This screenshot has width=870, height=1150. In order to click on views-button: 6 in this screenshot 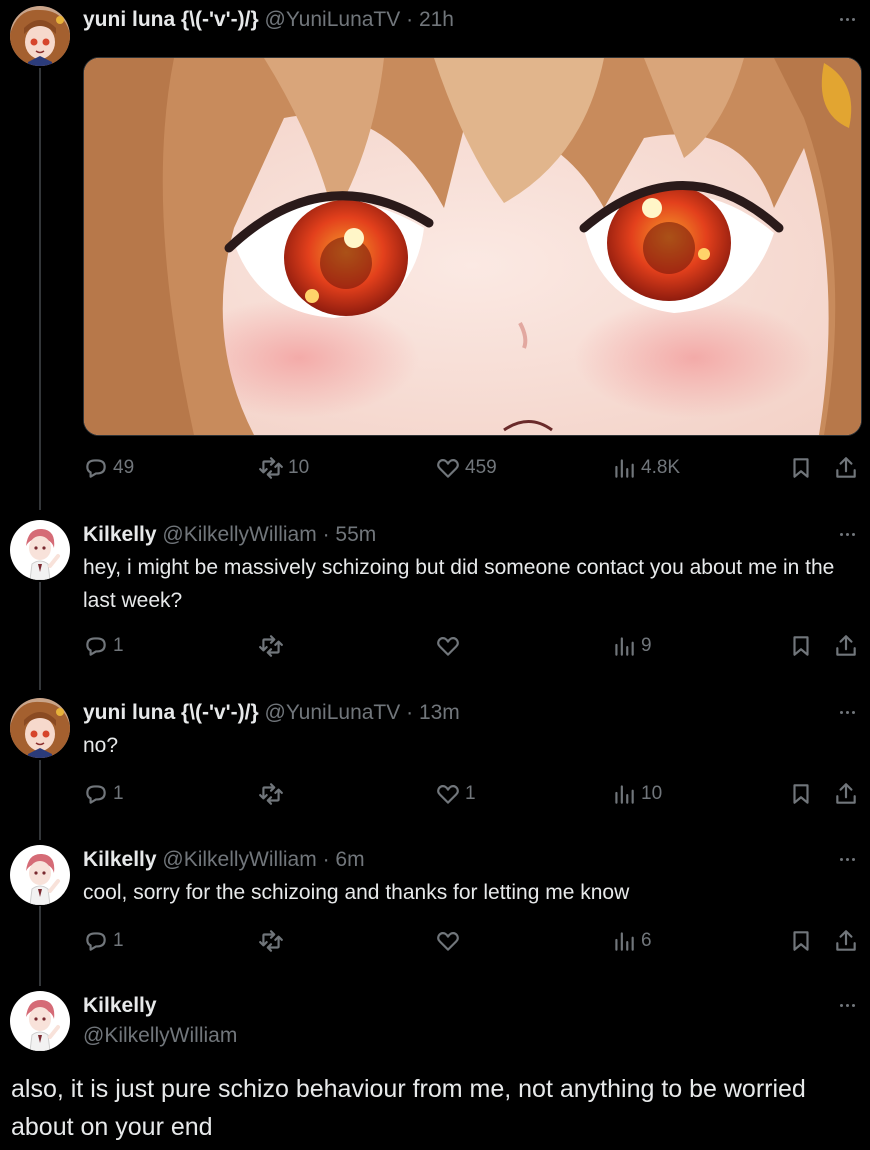, I will do `click(631, 941)`.